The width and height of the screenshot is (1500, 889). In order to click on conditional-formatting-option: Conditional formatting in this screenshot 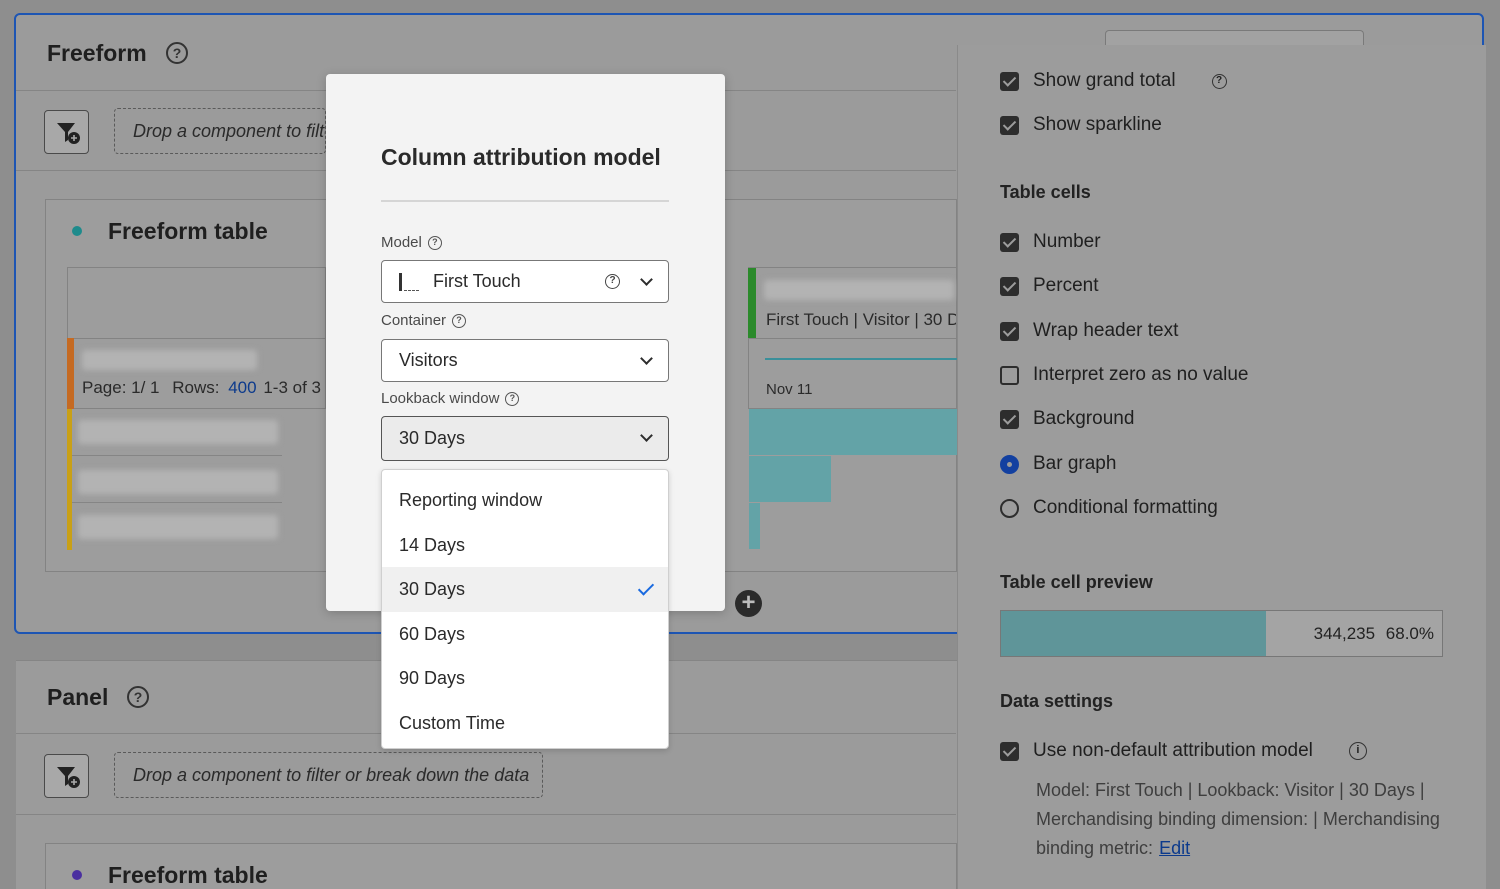, I will do `click(1109, 508)`.